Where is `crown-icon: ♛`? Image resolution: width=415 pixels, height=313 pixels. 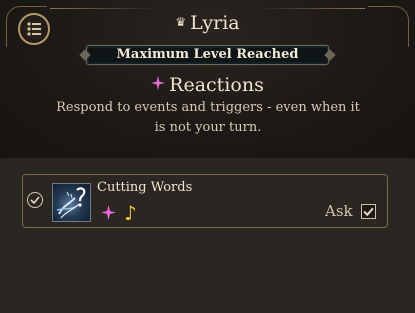 crown-icon: ♛ is located at coordinates (181, 22).